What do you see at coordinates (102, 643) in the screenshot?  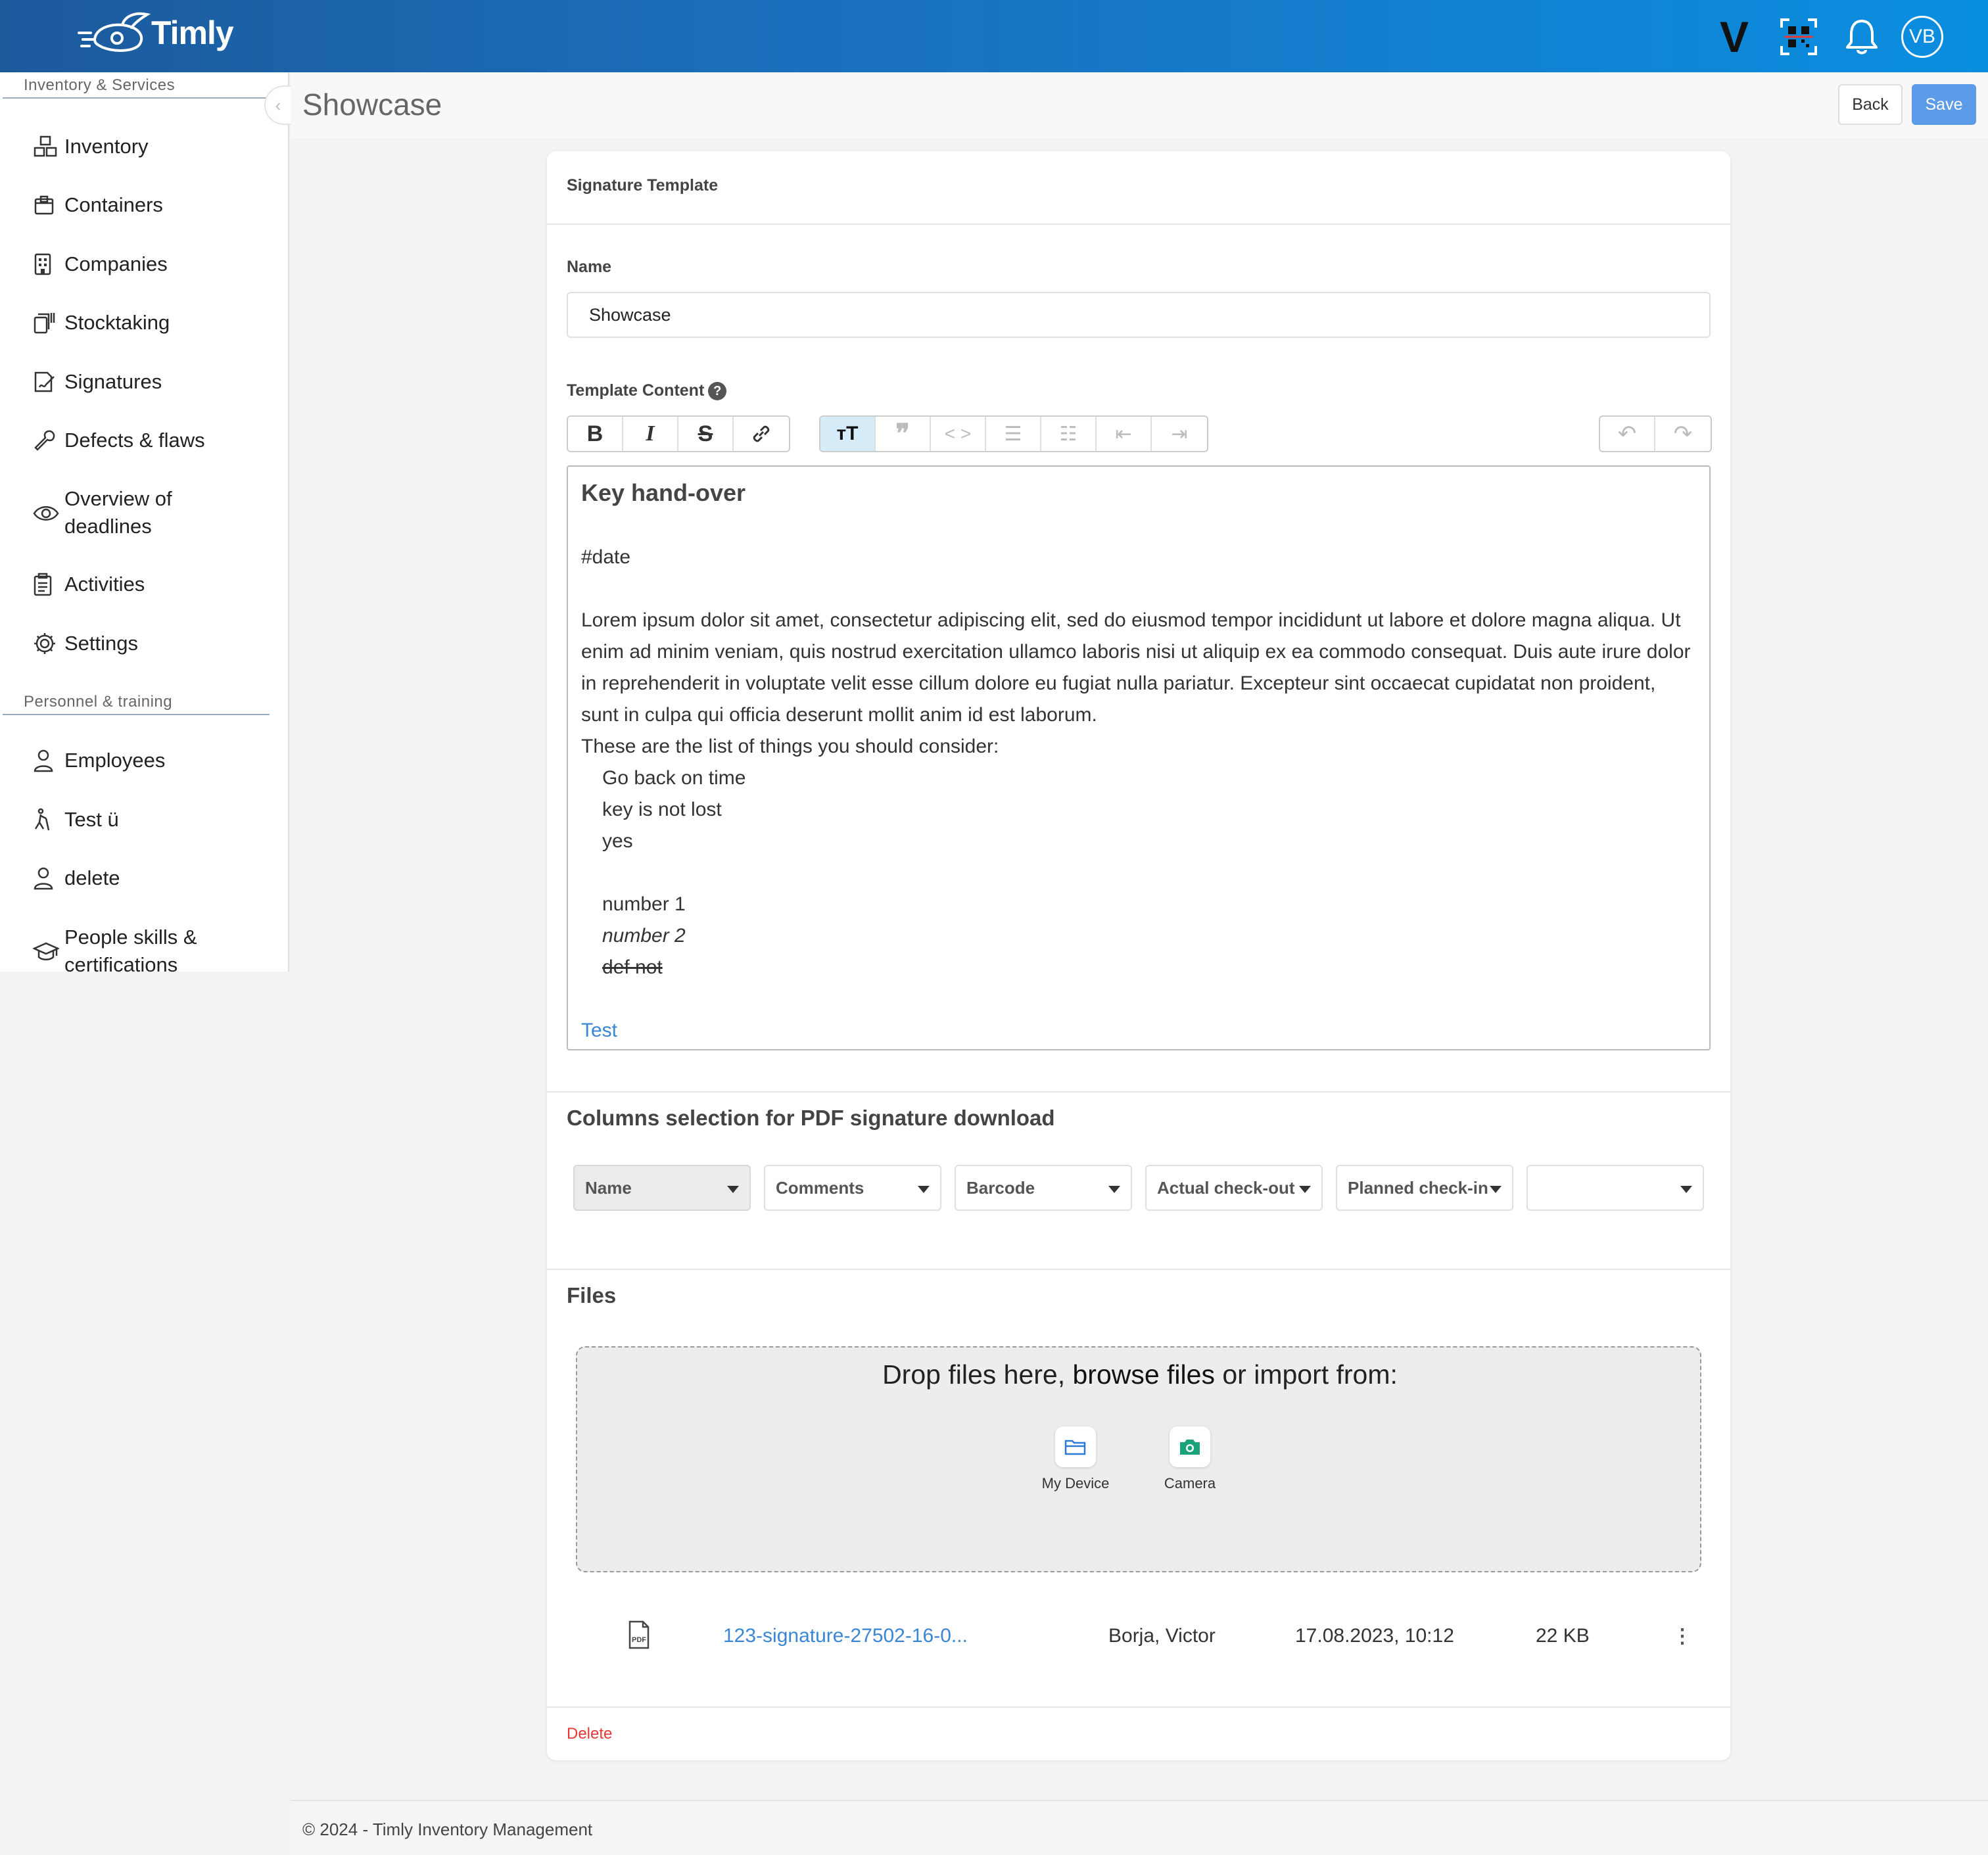 I see `sidebar-item-label: Settings` at bounding box center [102, 643].